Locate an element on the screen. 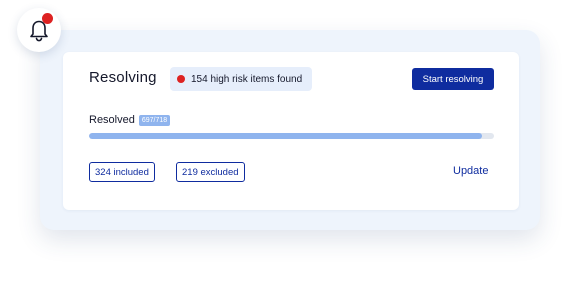 This screenshot has width=580, height=284. included-filter-button: 324 included is located at coordinates (122, 172).